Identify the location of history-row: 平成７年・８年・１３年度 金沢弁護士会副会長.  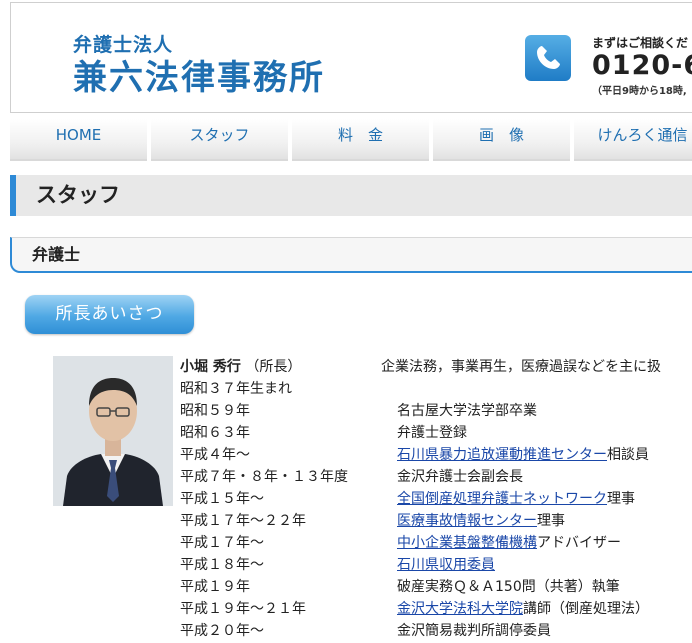
(436, 477).